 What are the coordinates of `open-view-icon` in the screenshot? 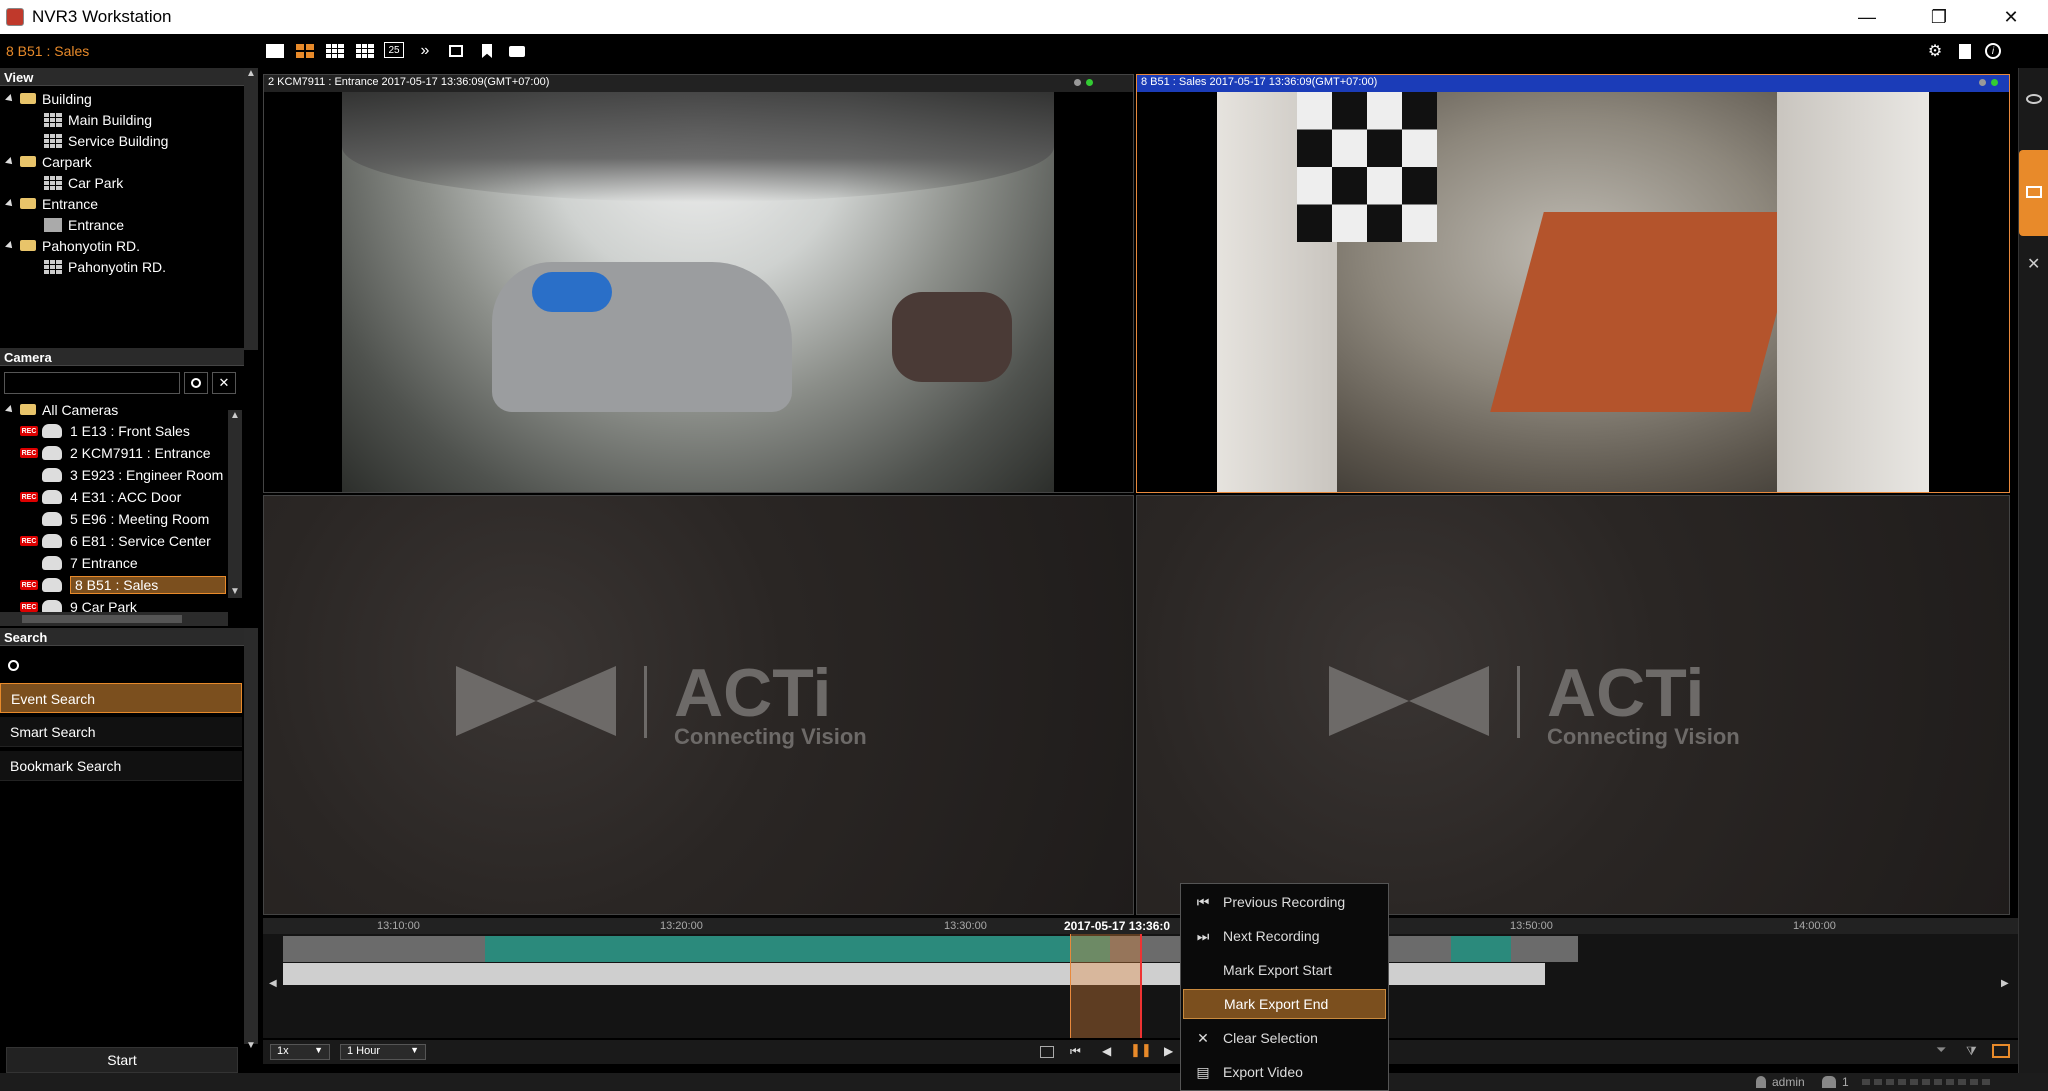 It's located at (456, 51).